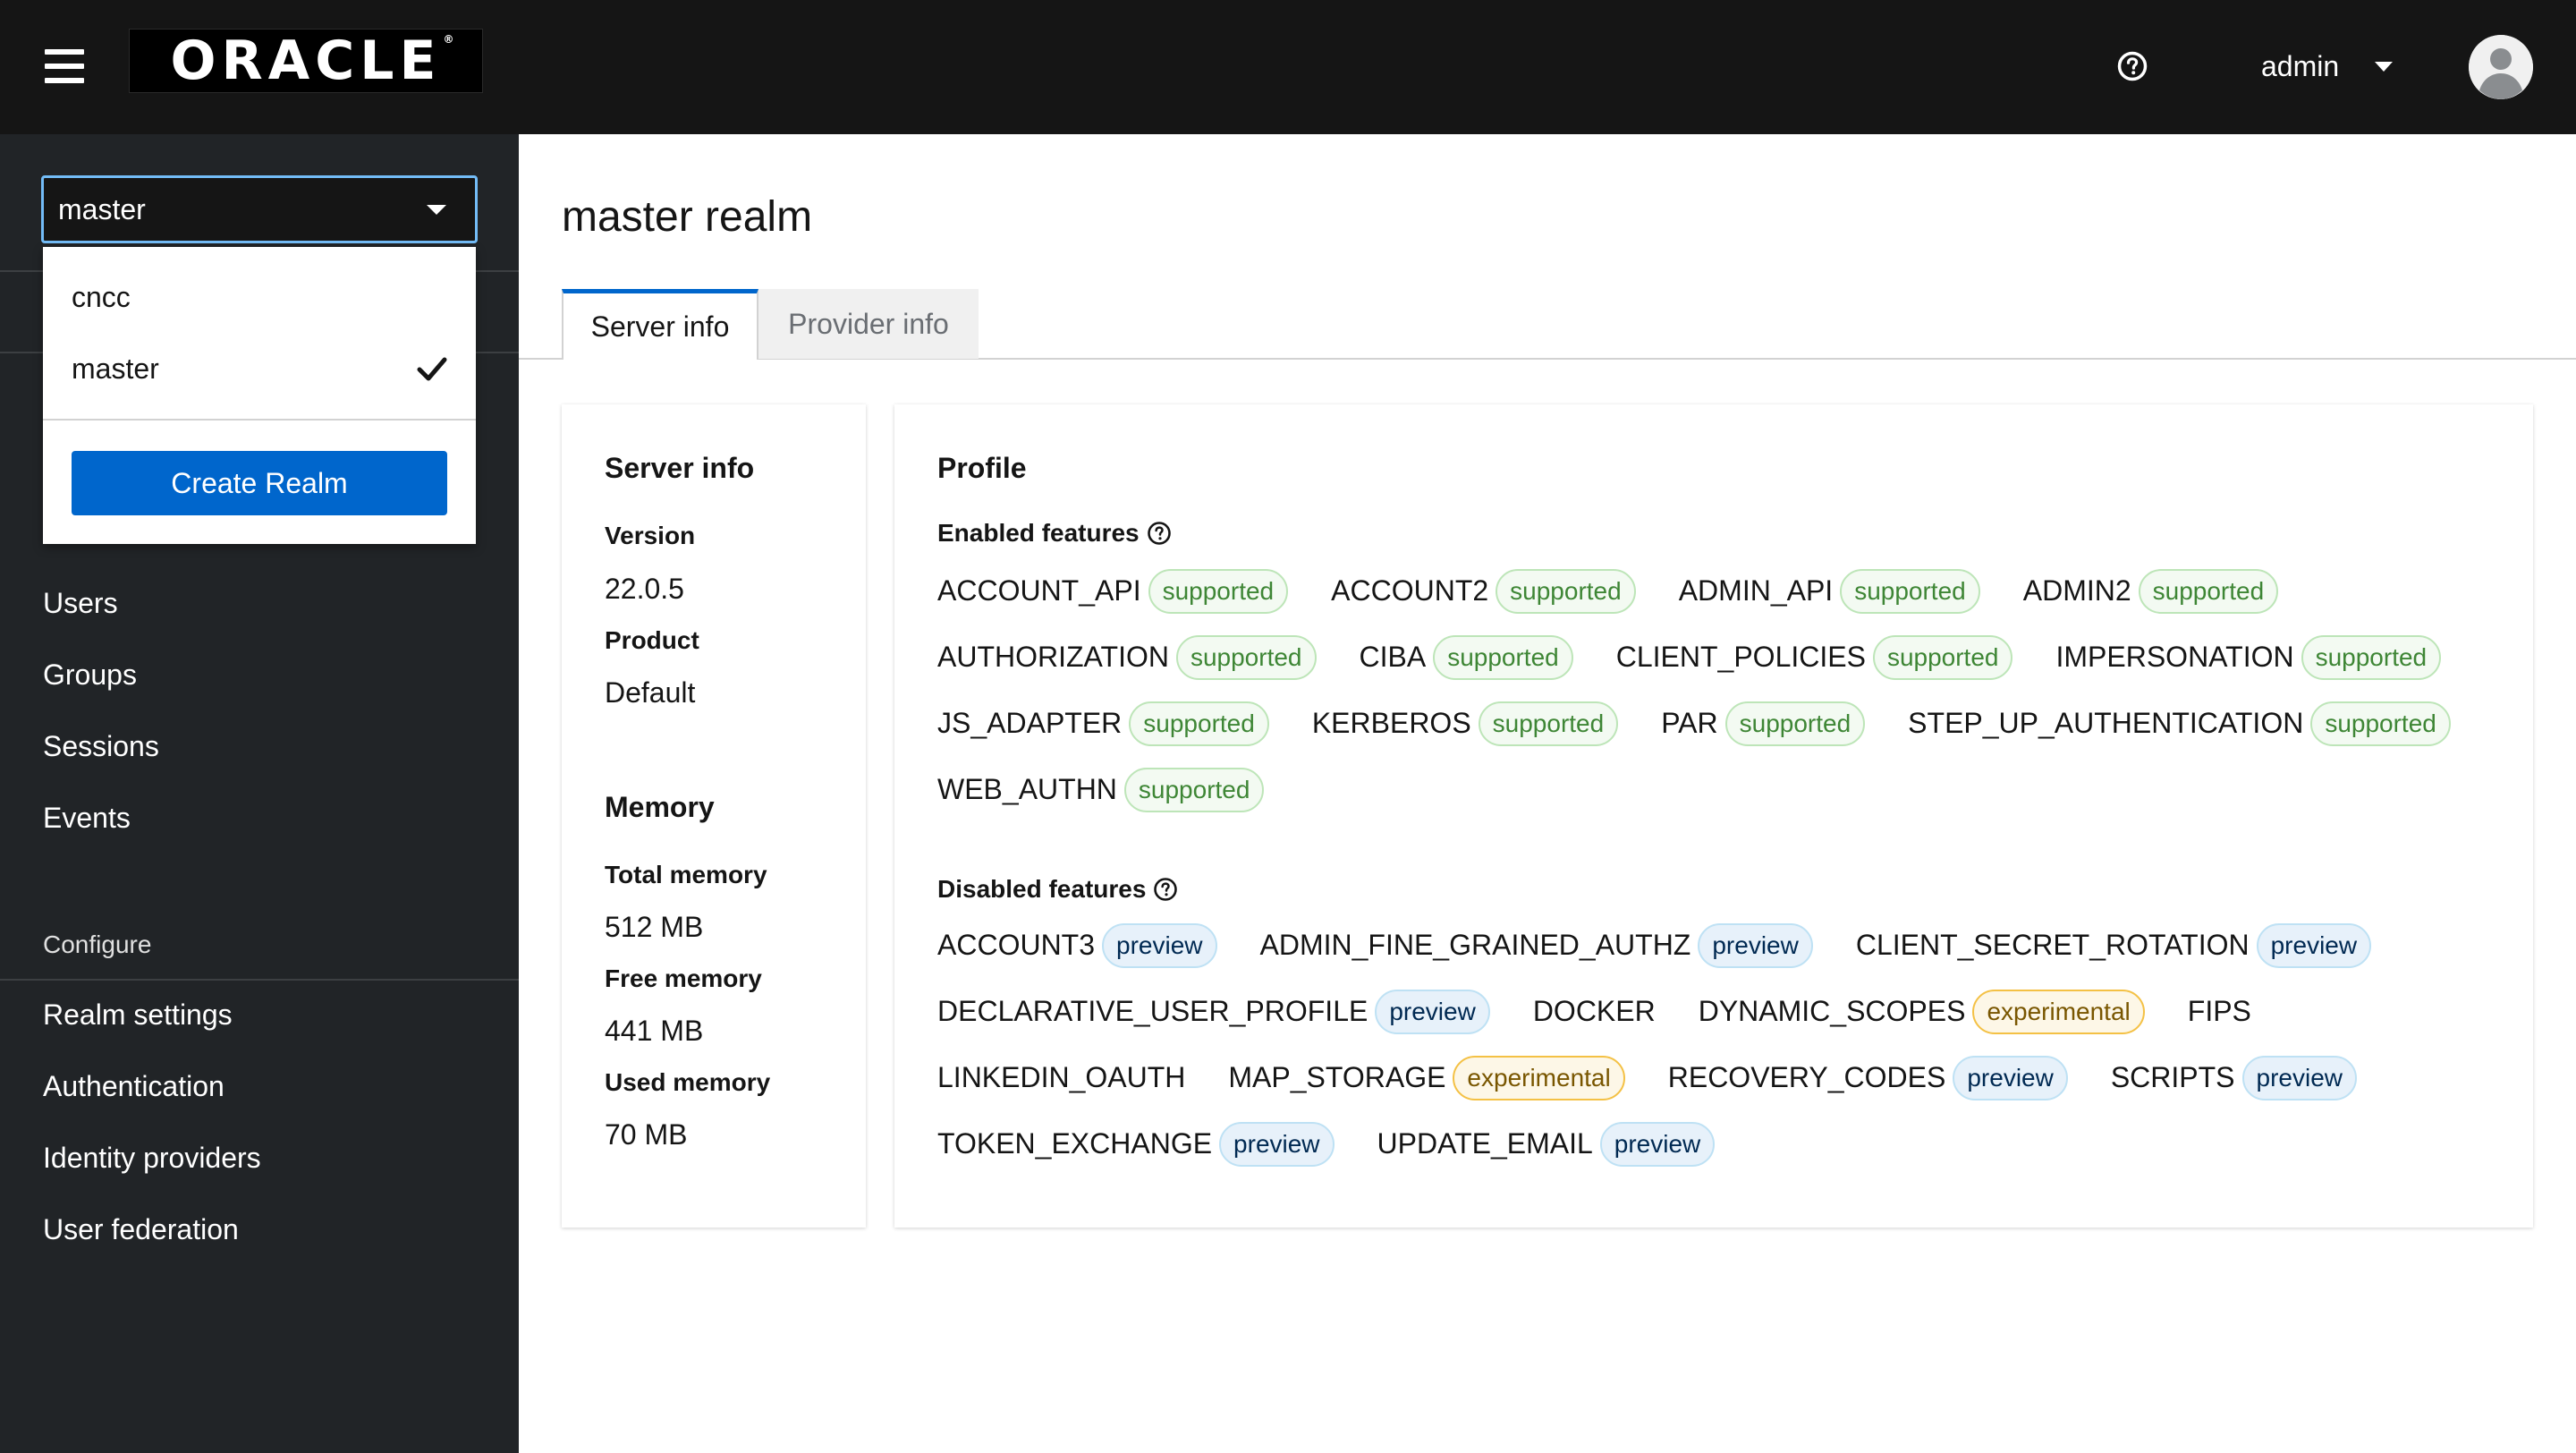  What do you see at coordinates (2300, 65) in the screenshot?
I see `username-label: admin` at bounding box center [2300, 65].